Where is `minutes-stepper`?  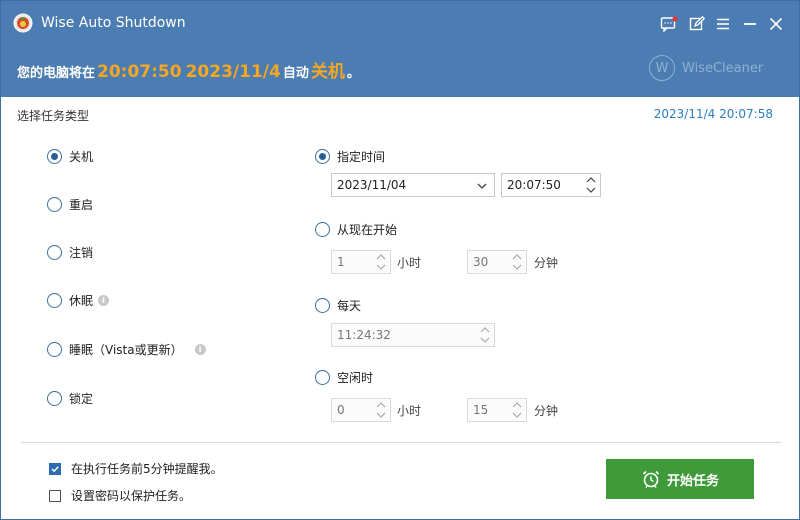
minutes-stepper is located at coordinates (517, 262).